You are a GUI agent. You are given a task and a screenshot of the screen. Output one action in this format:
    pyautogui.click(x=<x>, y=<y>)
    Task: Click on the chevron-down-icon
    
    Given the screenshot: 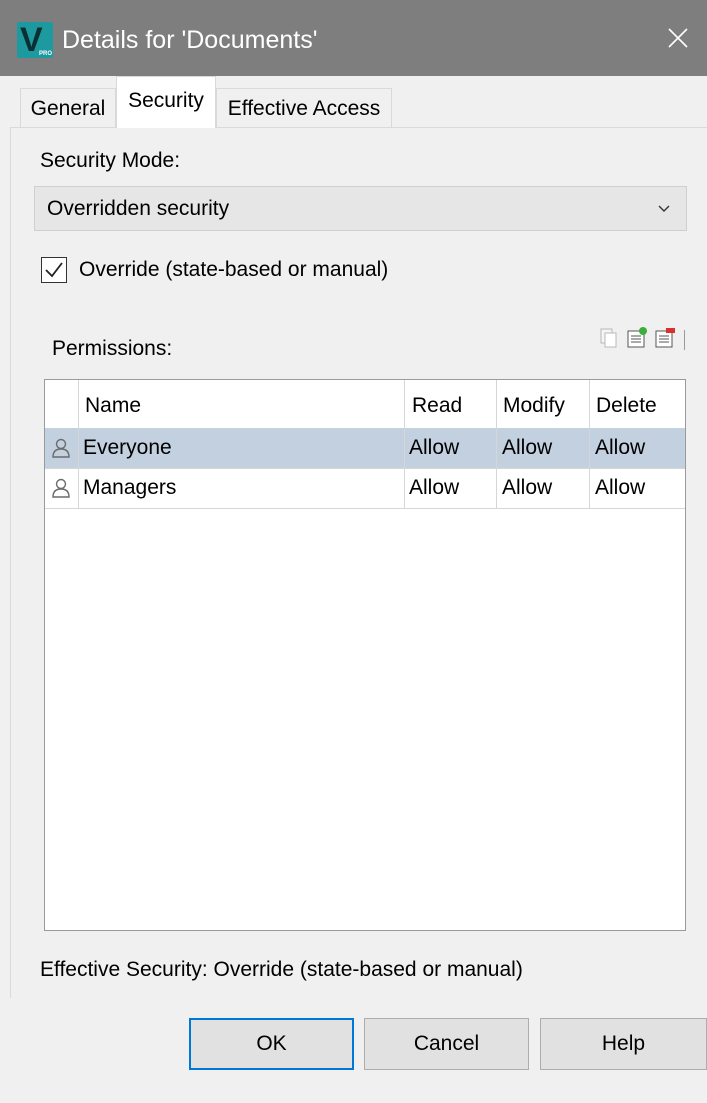 What is the action you would take?
    pyautogui.click(x=664, y=208)
    